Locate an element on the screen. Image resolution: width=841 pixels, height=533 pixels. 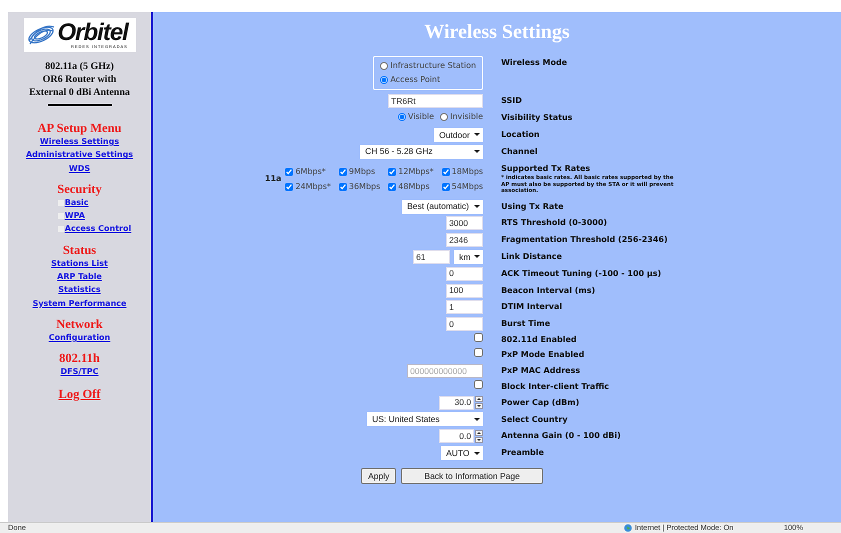
field-label: ACK Timeout Tuning (-100 - 100 µs) is located at coordinates (581, 273).